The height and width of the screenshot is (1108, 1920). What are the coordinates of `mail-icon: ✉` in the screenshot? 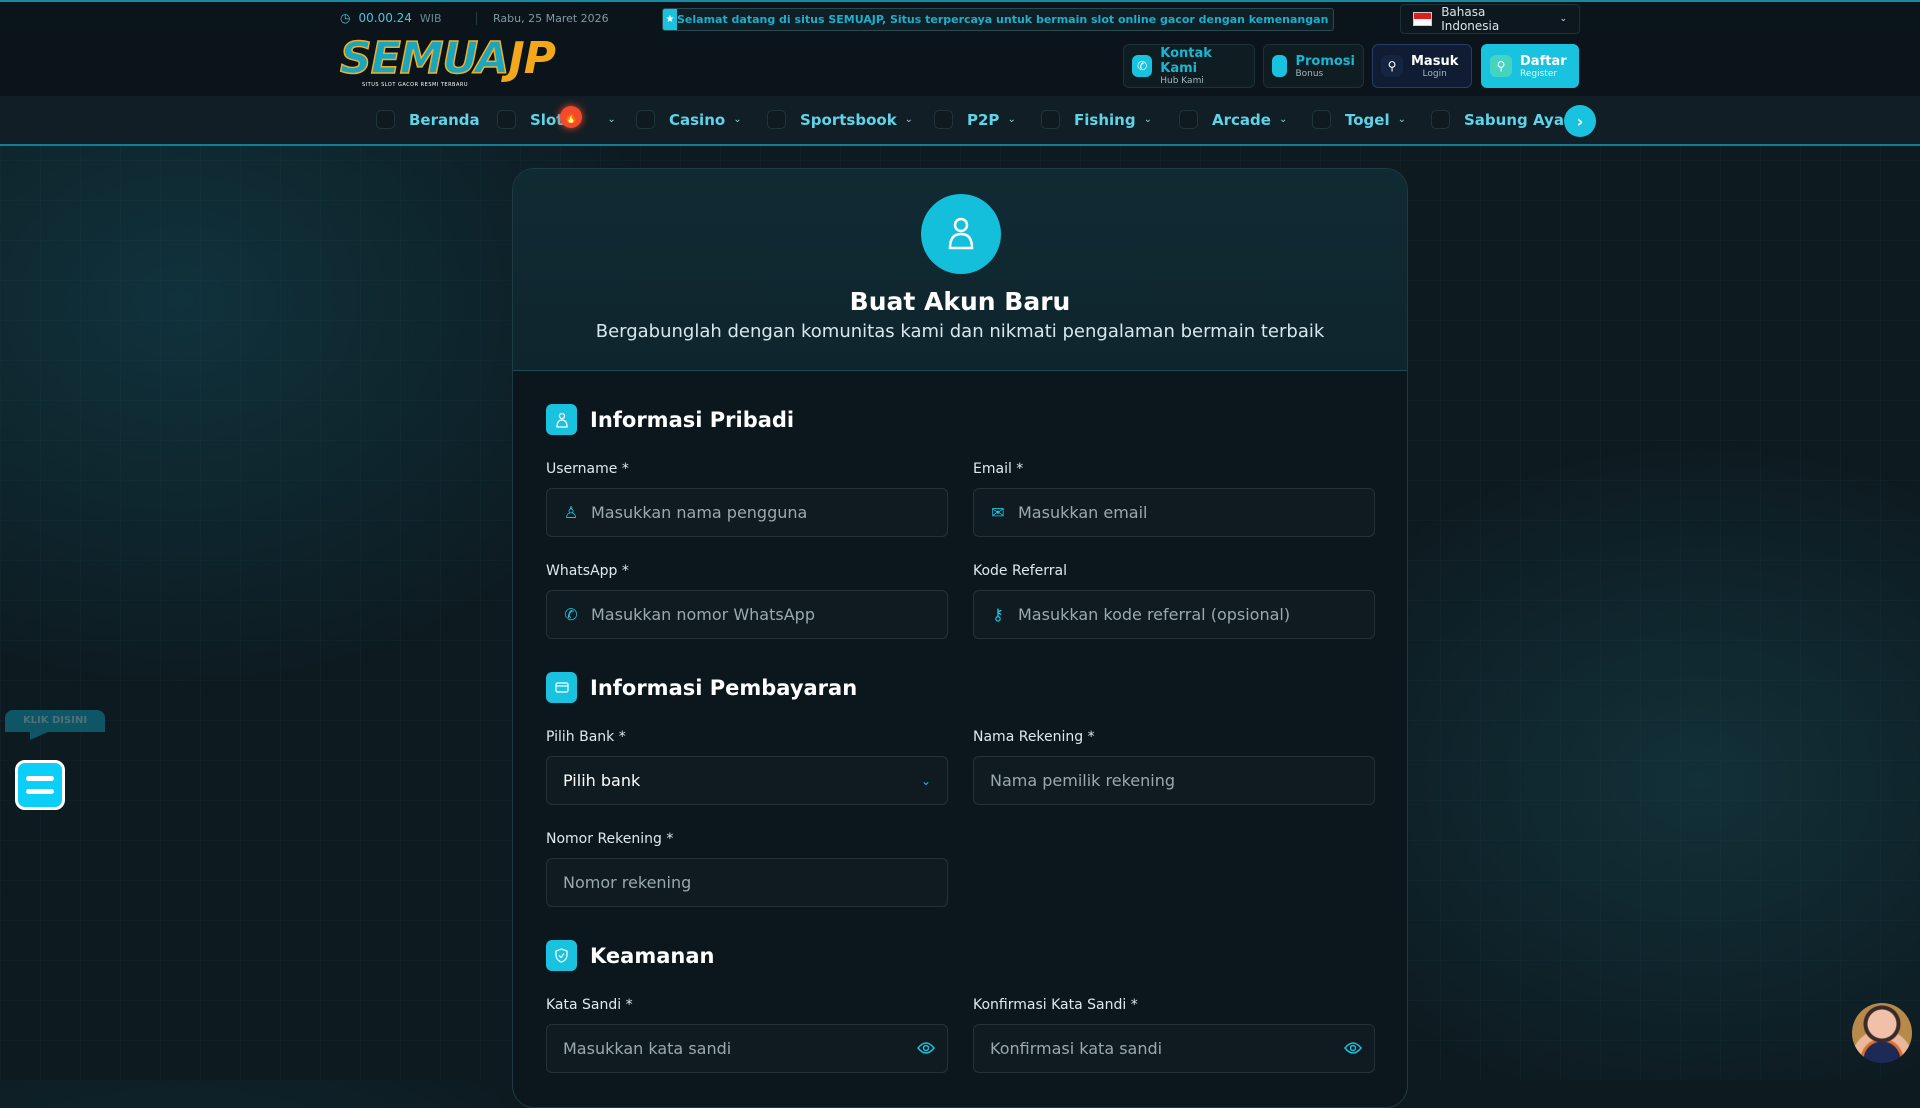 It's located at (998, 512).